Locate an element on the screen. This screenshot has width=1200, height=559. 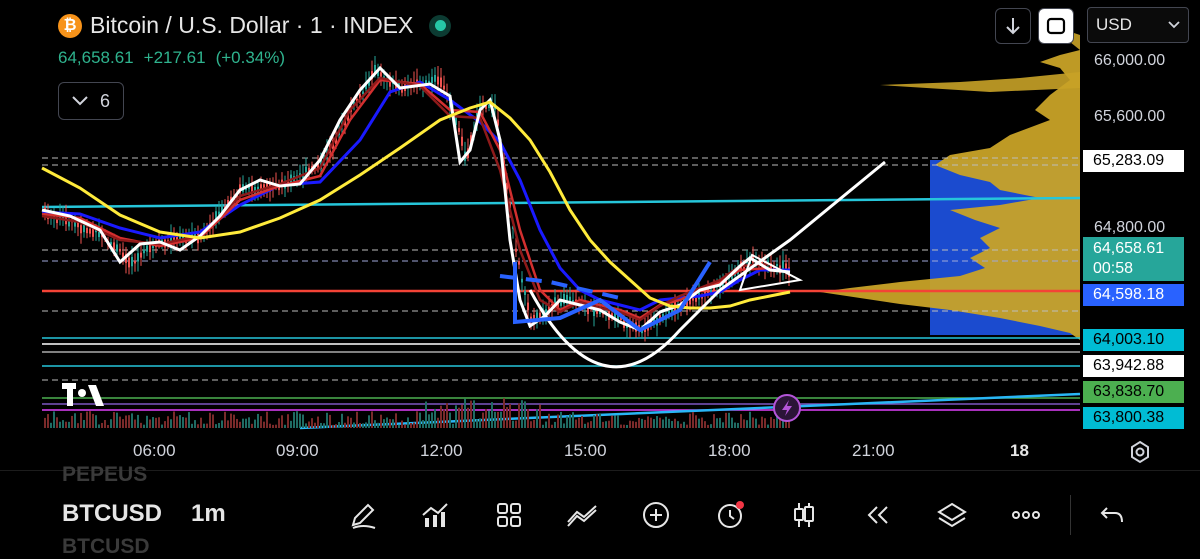
replay-button is located at coordinates (878, 515).